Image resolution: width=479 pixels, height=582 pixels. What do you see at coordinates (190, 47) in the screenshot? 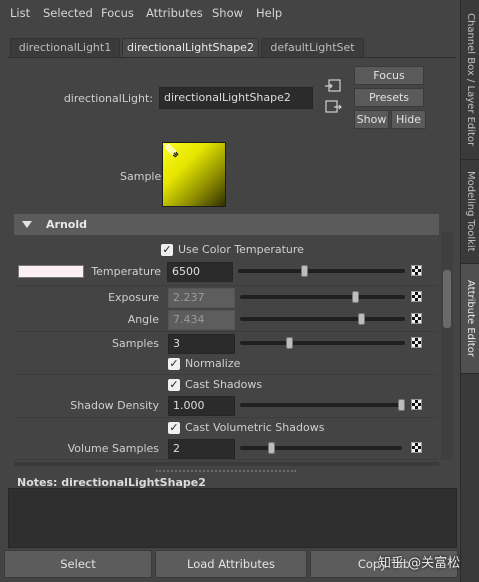
I see `tab-directionallightshape2: directionalLightShape2` at bounding box center [190, 47].